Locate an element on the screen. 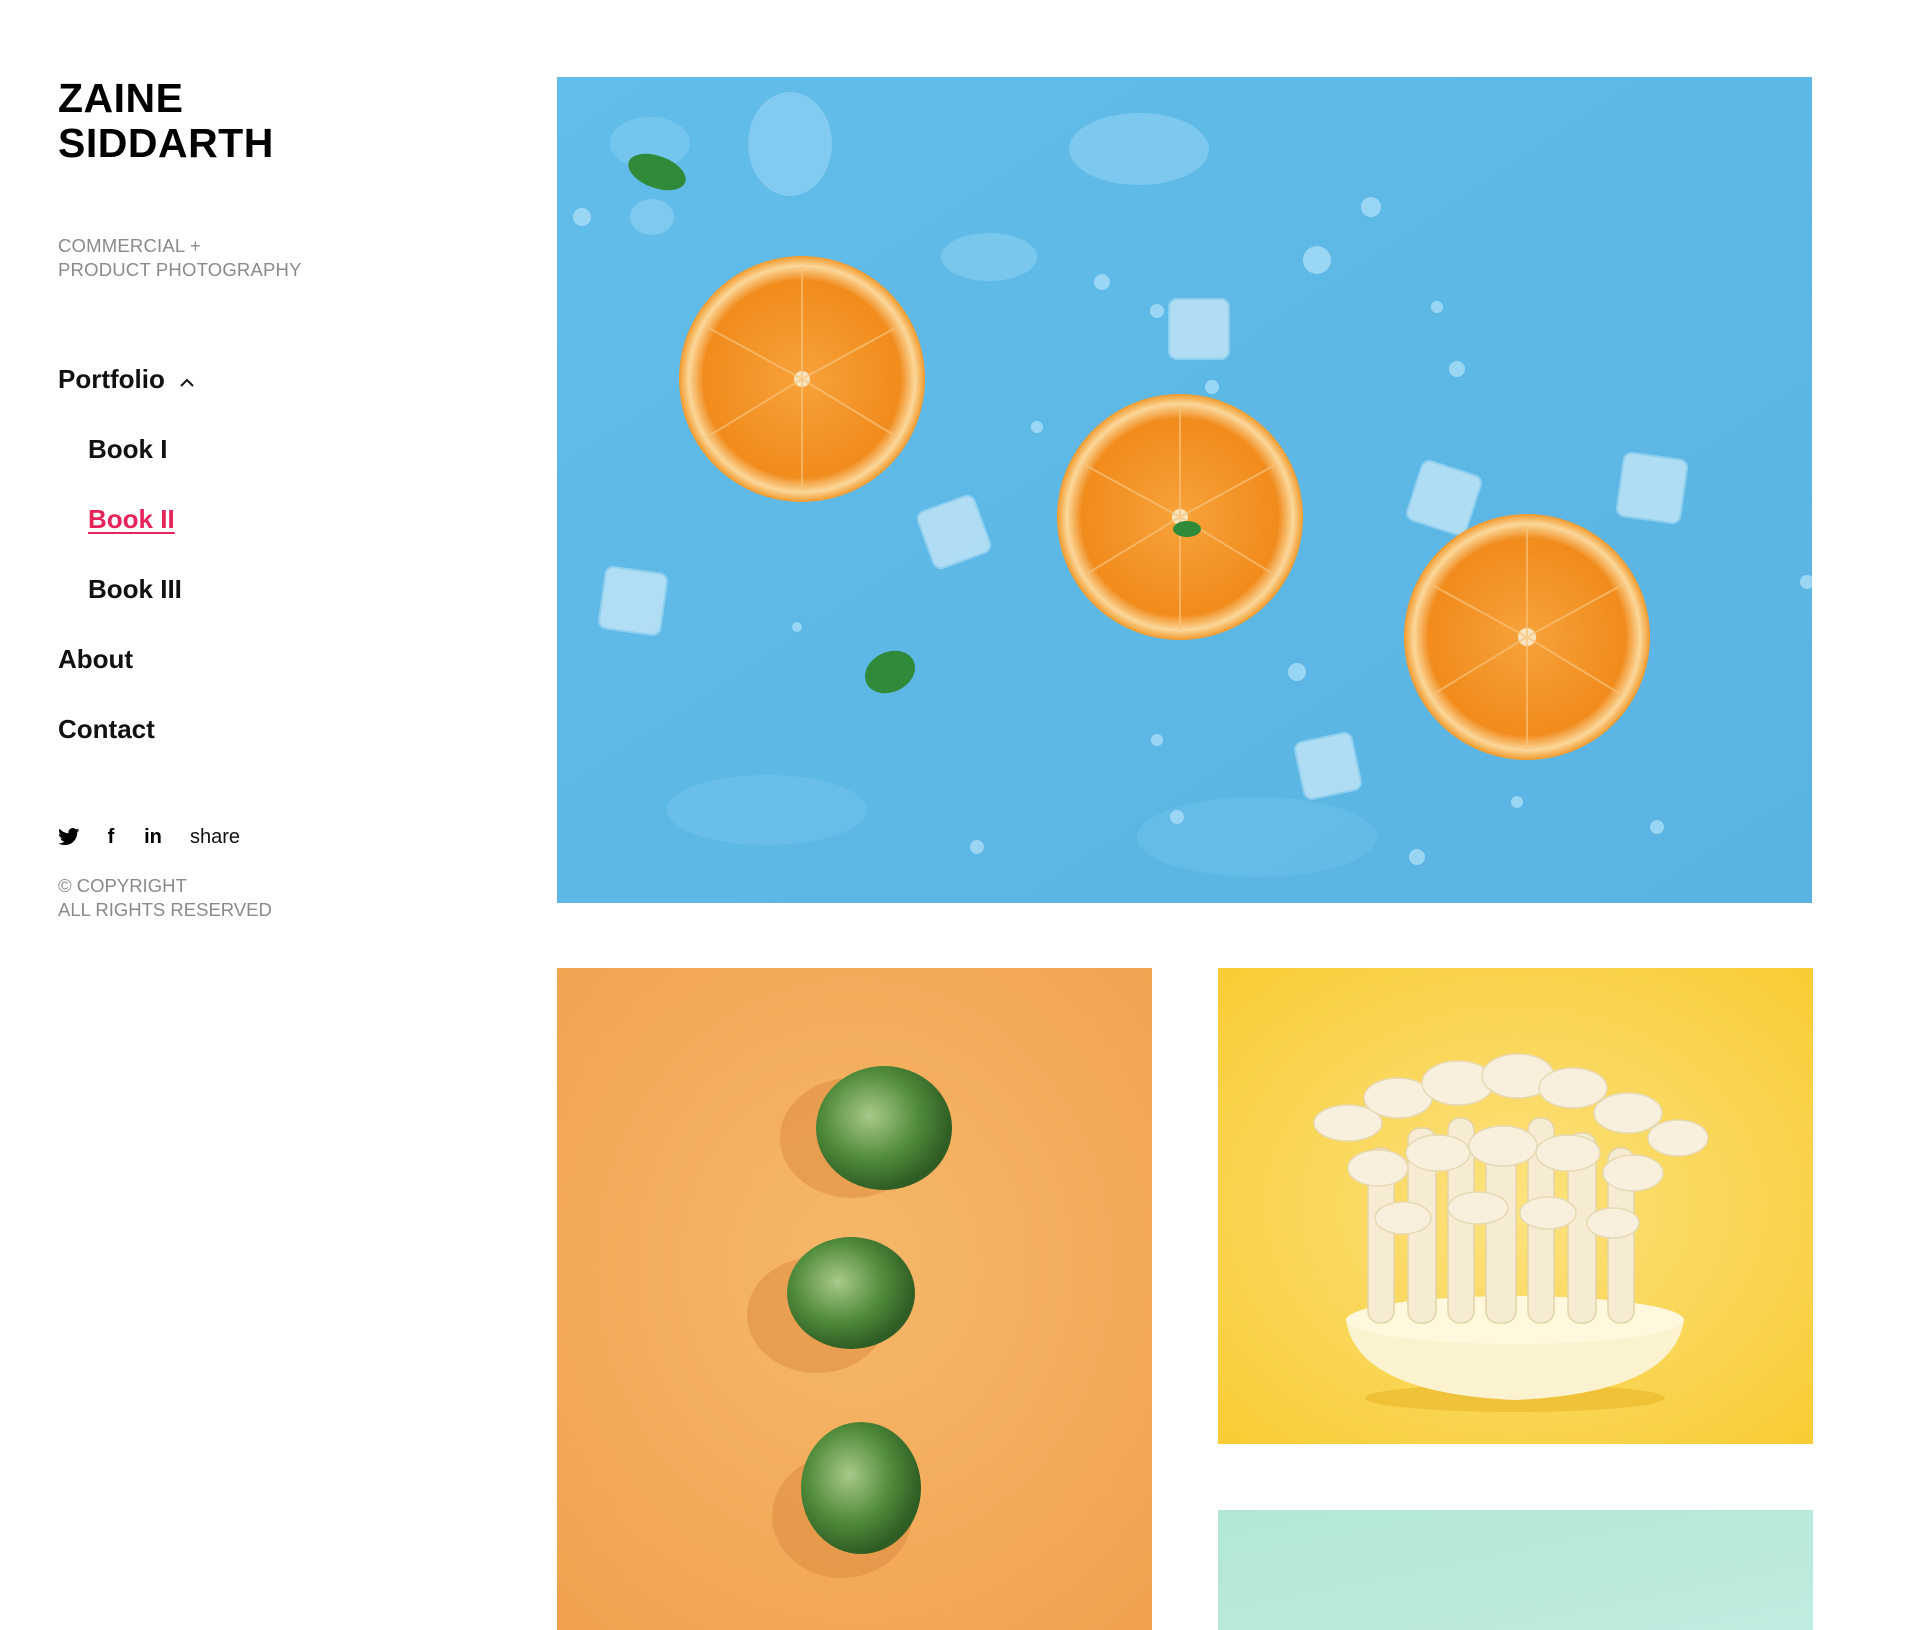 Image resolution: width=1916 pixels, height=1630 pixels. site-tagline: COMMERCIAL + PRODUCT PHOTOGRAPHY is located at coordinates (268, 258).